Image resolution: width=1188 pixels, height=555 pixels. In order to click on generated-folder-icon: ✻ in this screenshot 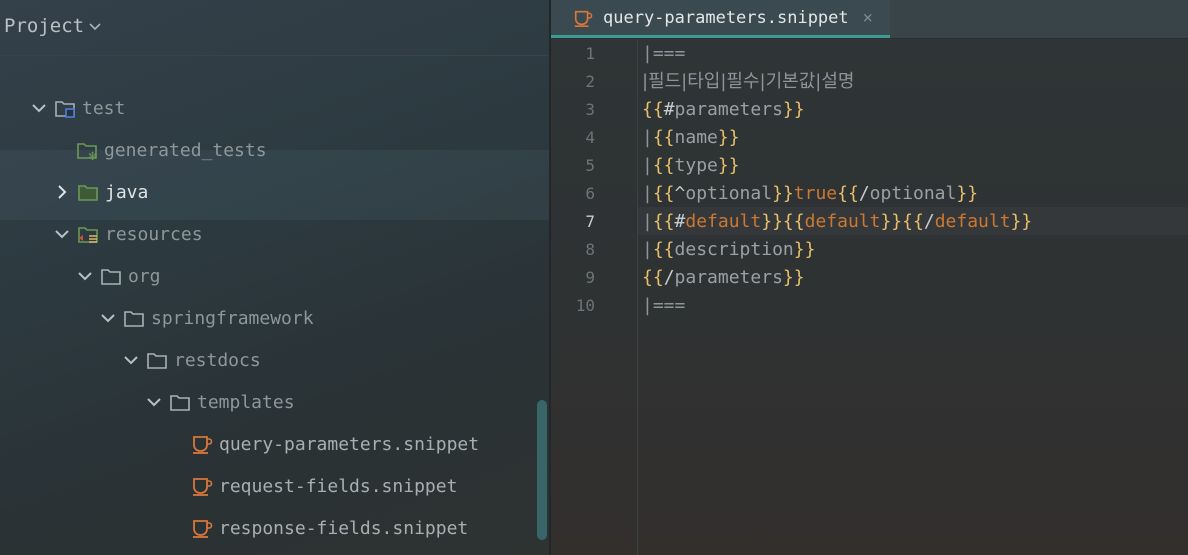, I will do `click(87, 152)`.